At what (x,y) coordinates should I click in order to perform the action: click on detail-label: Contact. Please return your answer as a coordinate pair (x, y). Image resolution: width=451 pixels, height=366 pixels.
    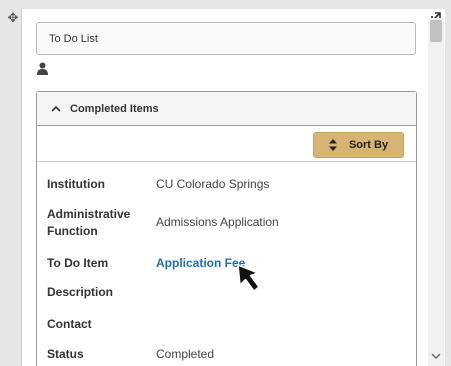
    Looking at the image, I should click on (69, 324).